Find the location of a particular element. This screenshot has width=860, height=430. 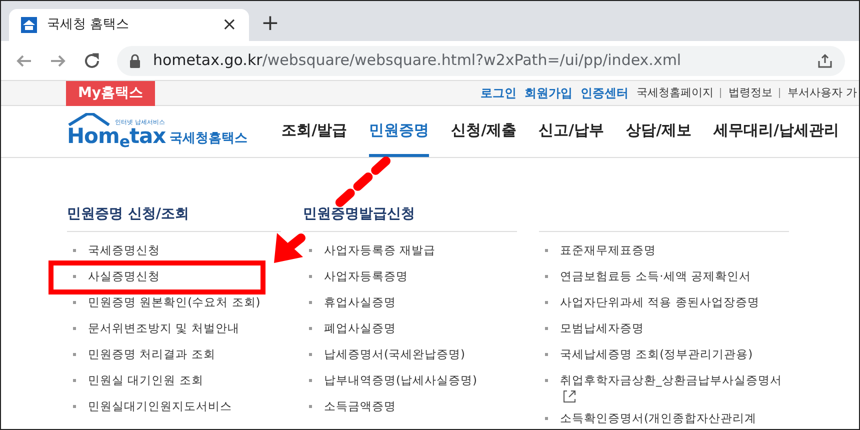

menu-link: 국세납세증명 조회(정부관리기관용) is located at coordinates (656, 354).